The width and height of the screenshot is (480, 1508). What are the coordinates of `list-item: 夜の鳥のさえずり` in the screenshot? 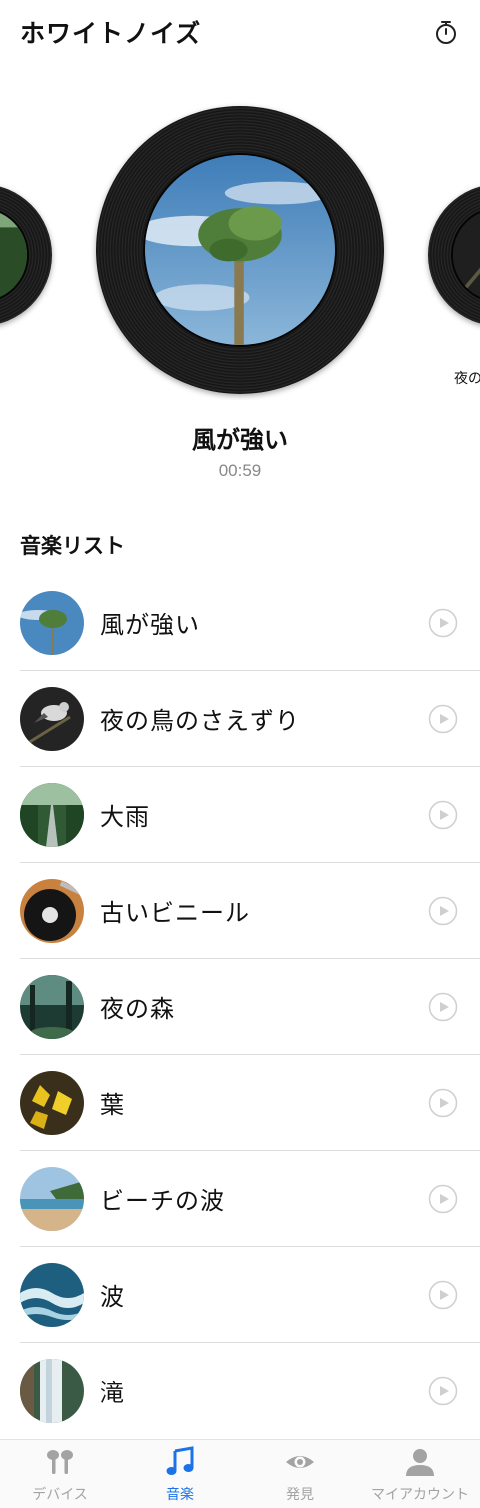 It's located at (240, 719).